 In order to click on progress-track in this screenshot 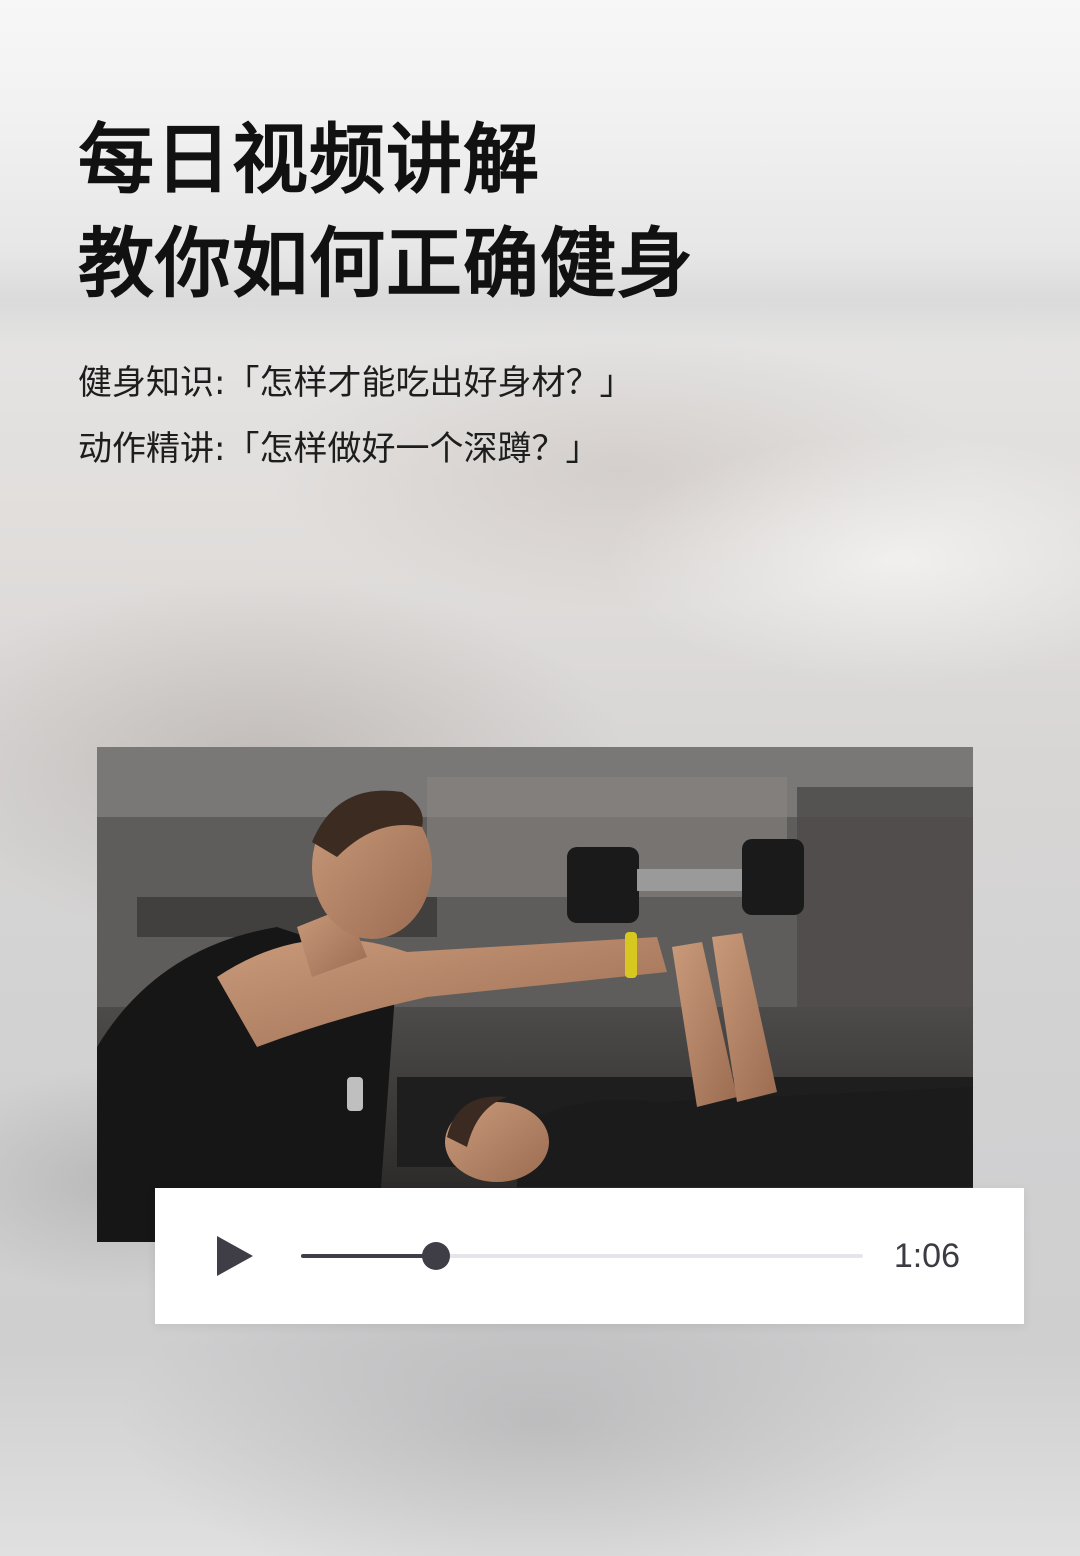, I will do `click(582, 1256)`.